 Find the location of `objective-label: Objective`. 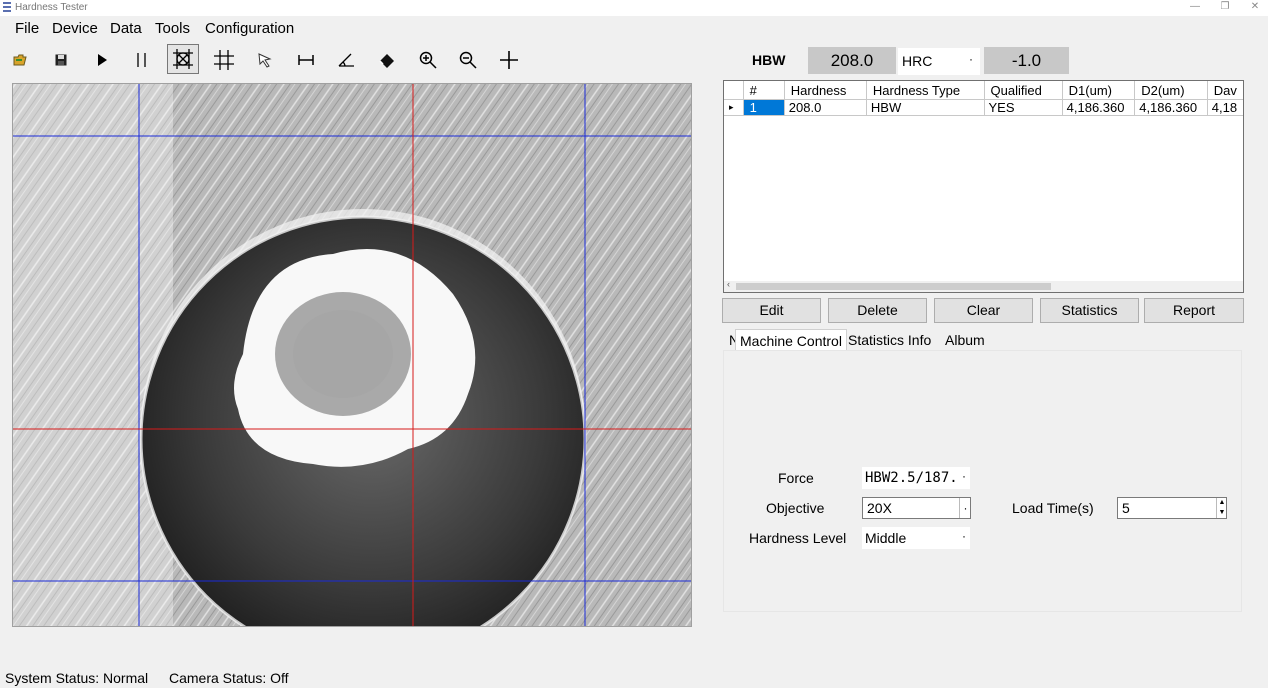

objective-label: Objective is located at coordinates (795, 508).